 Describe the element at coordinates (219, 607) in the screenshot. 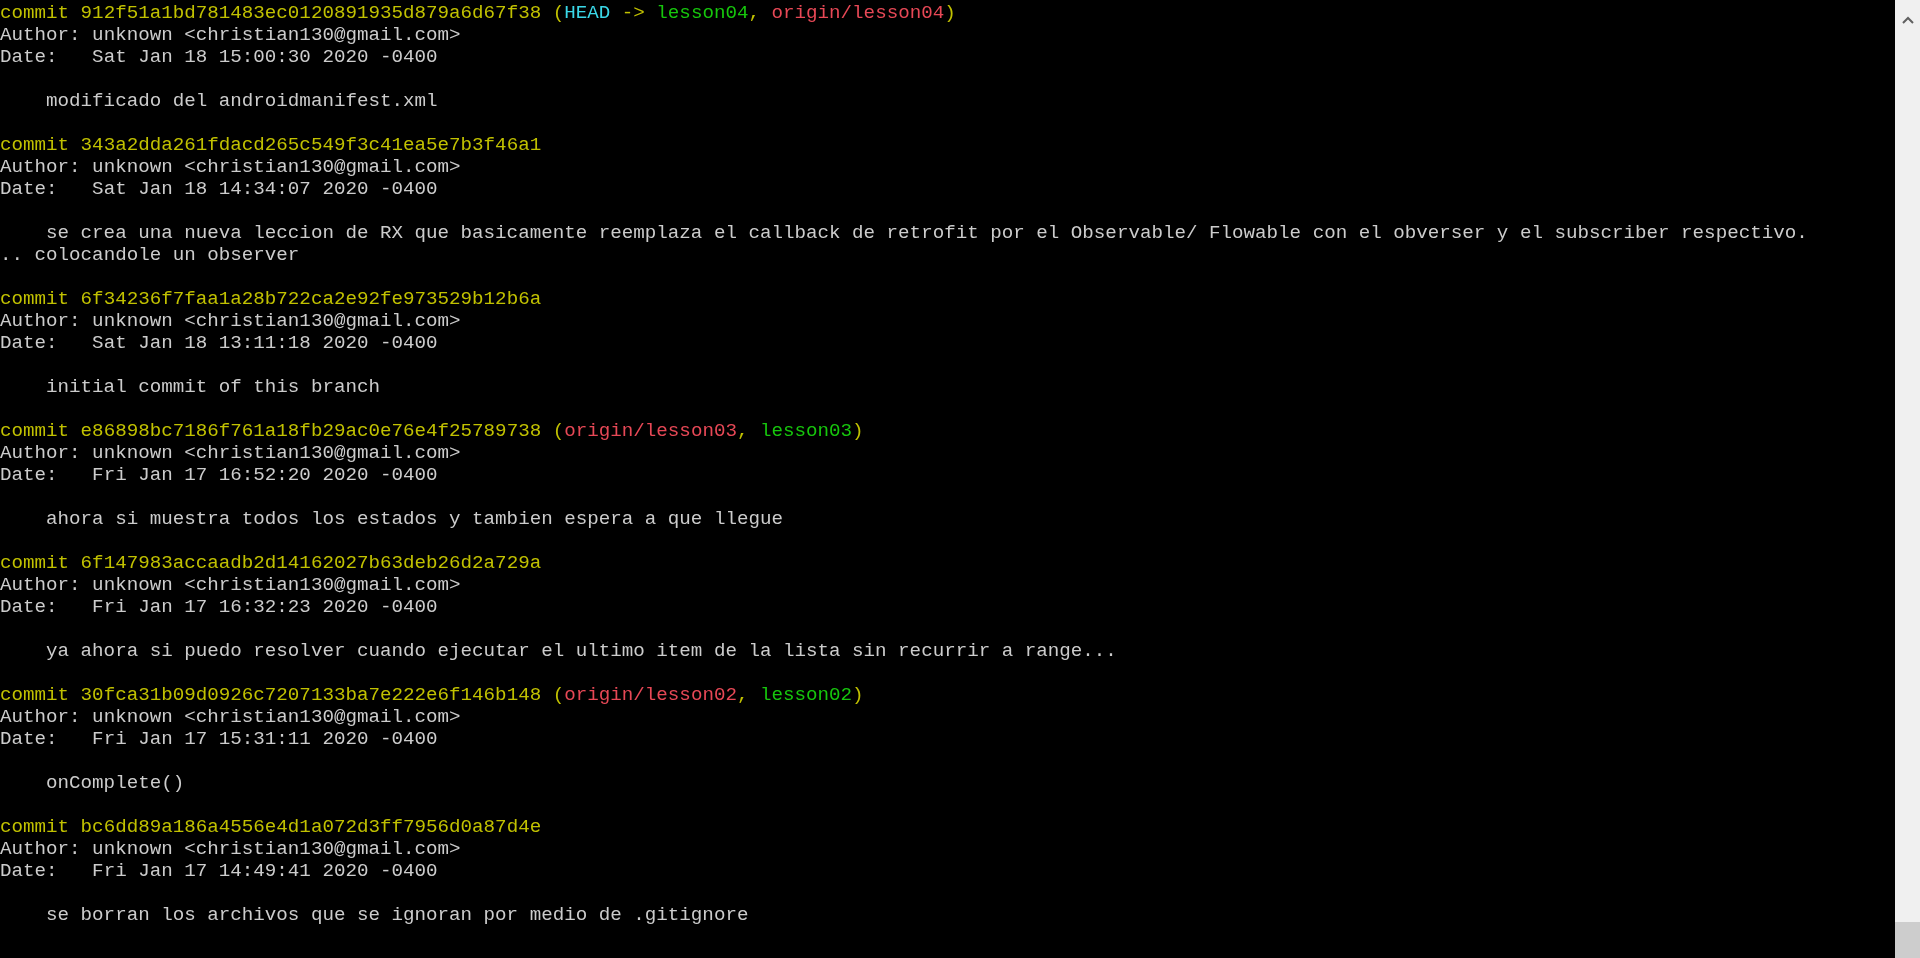

I see `date-line: Date: Fri Jan 17 16:32:23 2020 -0400` at that location.